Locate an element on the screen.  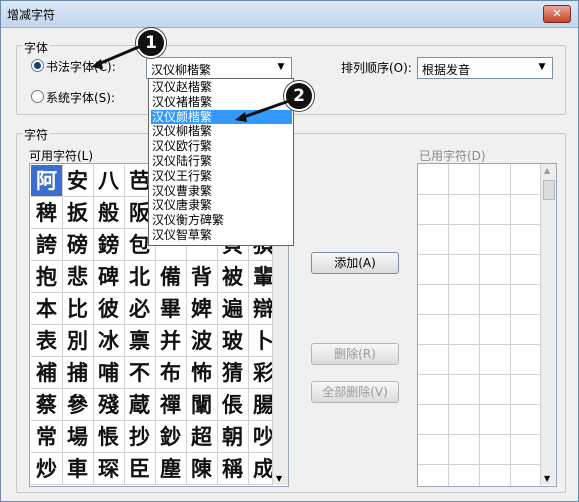
callout-arrows is located at coordinates (190, 83).